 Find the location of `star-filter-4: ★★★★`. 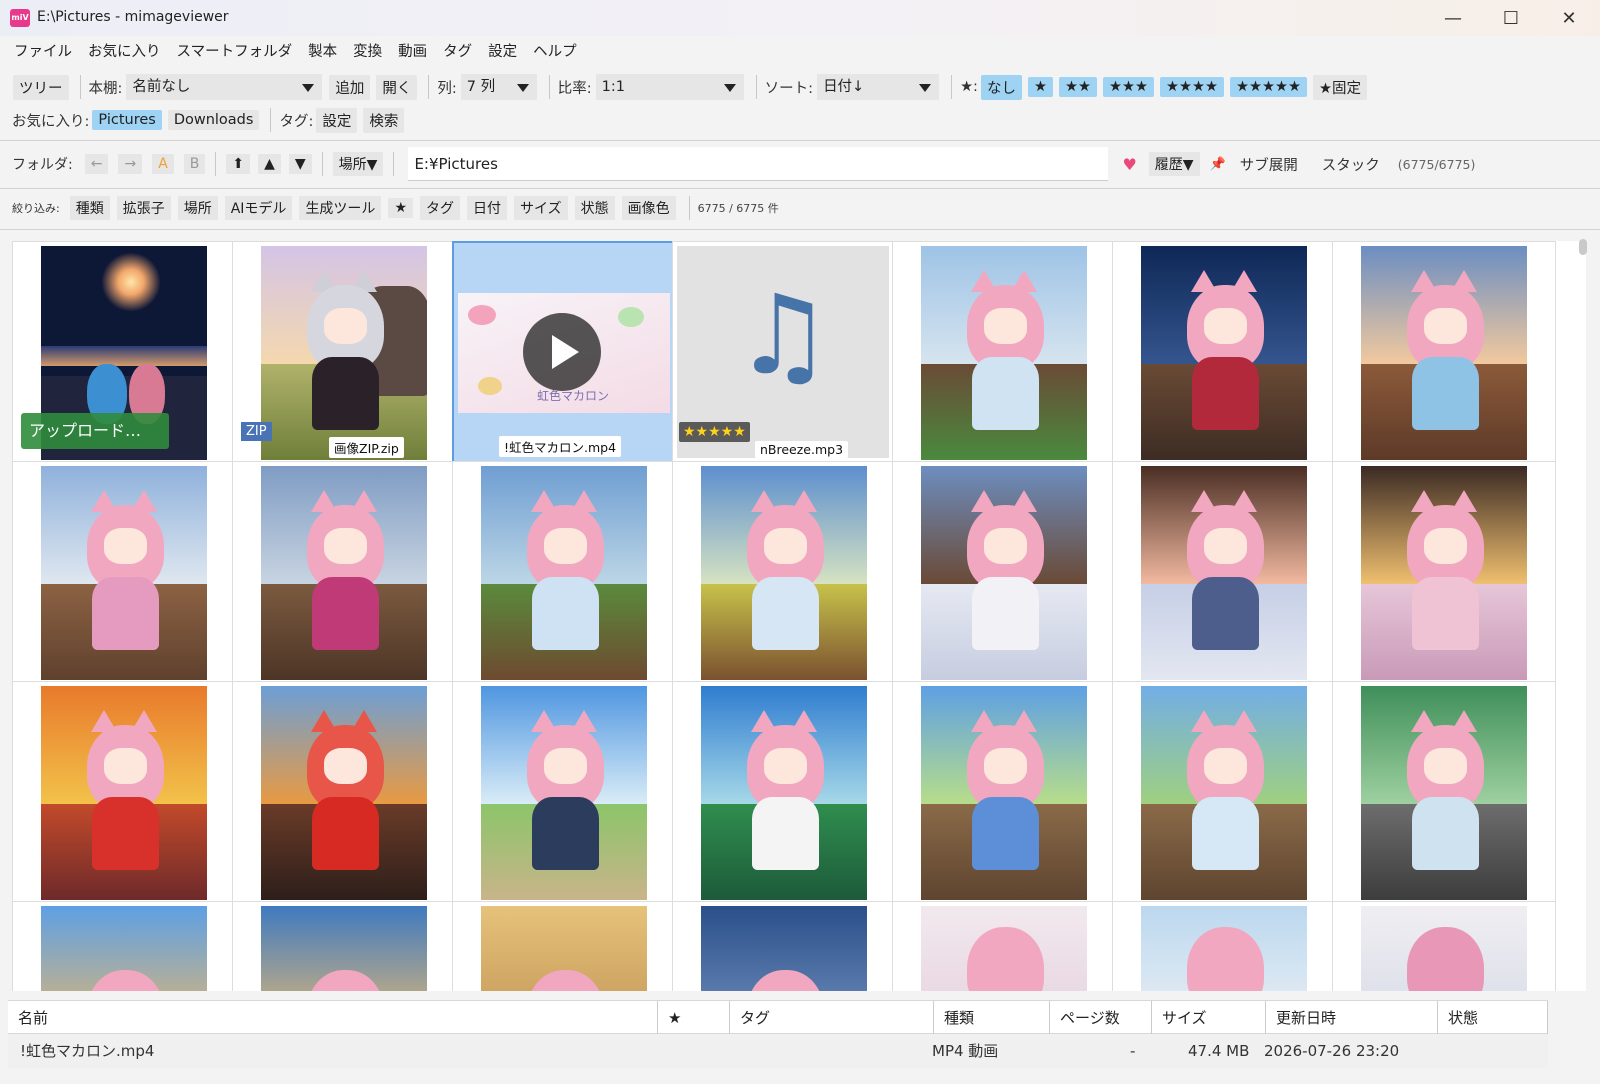

star-filter-4: ★★★★ is located at coordinates (1191, 87).